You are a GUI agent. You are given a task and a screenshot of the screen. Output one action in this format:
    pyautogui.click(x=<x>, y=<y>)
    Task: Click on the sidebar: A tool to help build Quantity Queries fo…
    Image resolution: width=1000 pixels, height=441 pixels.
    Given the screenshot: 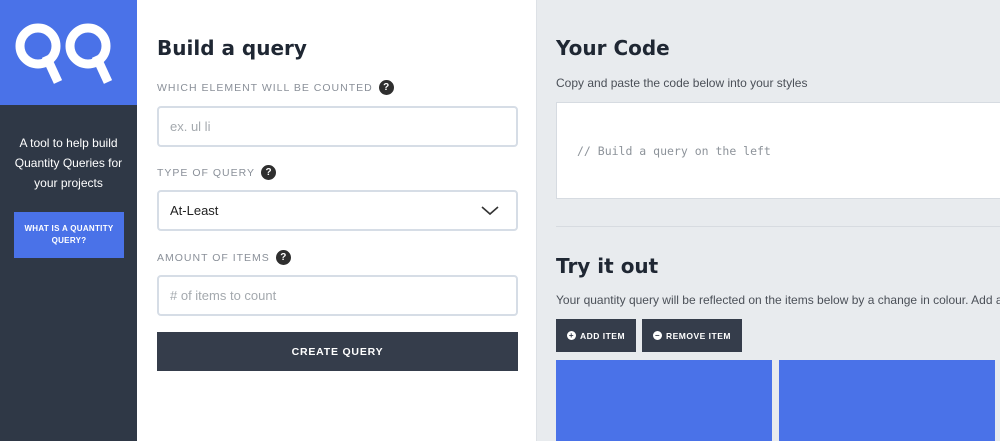 What is the action you would take?
    pyautogui.click(x=68, y=220)
    